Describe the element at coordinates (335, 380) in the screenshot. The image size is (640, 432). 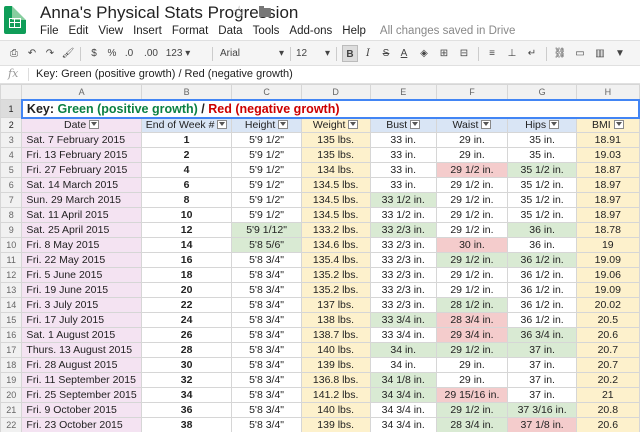
I see `cell-weight: 136.8 lbs.` at that location.